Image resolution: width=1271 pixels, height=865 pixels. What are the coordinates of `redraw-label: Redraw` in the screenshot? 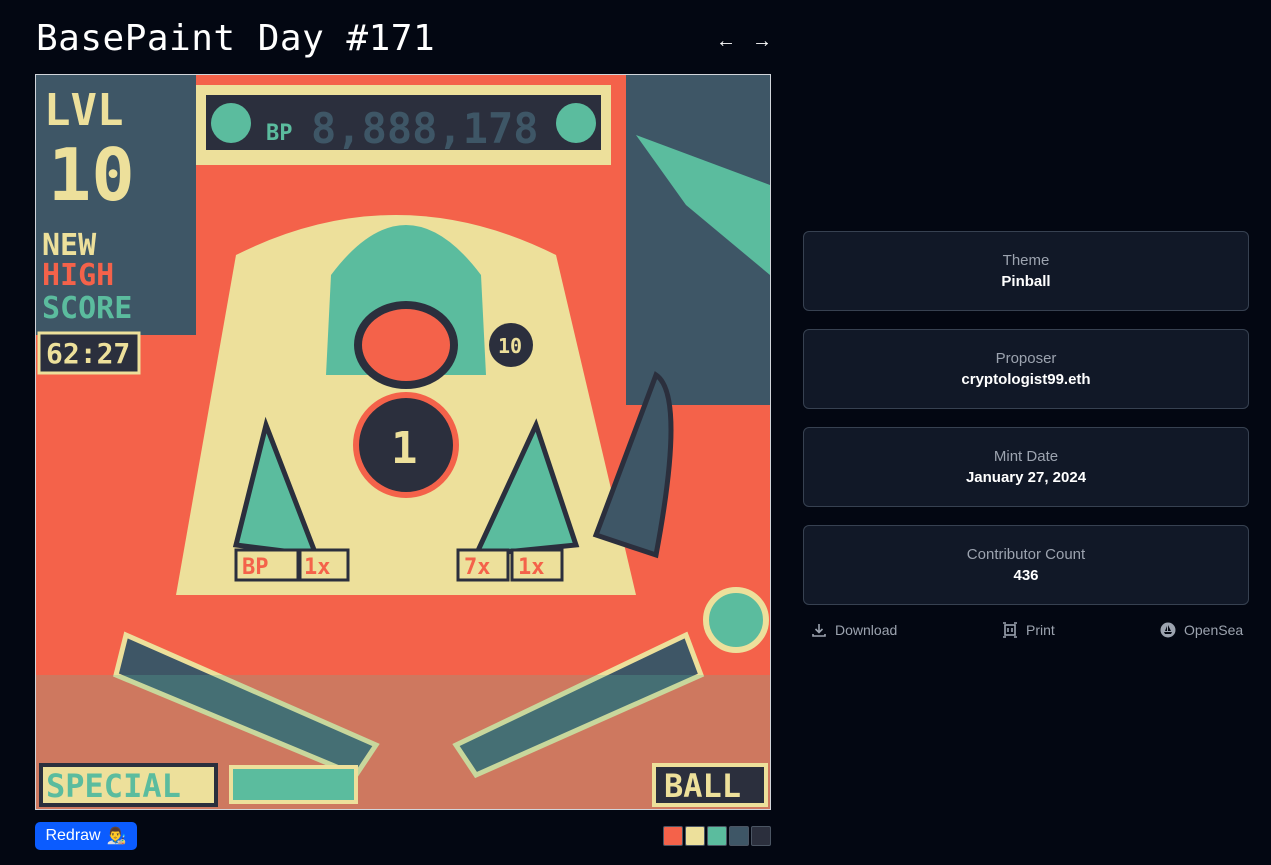 It's located at (73, 835).